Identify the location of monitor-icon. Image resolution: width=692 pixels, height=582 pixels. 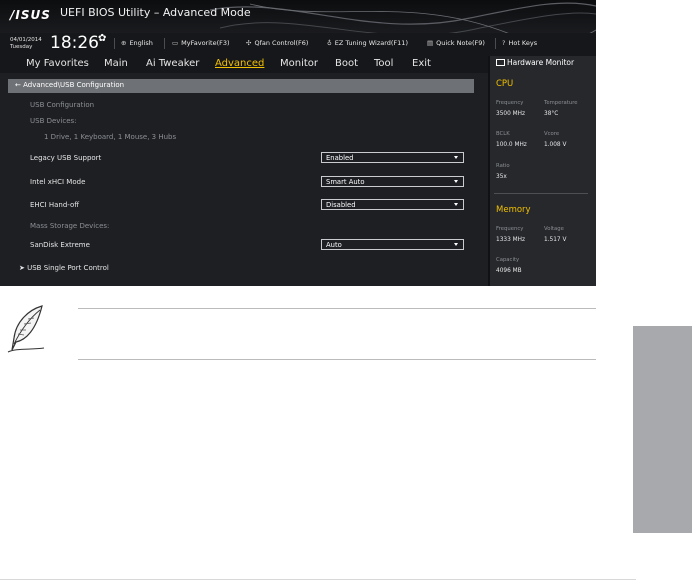
(500, 62).